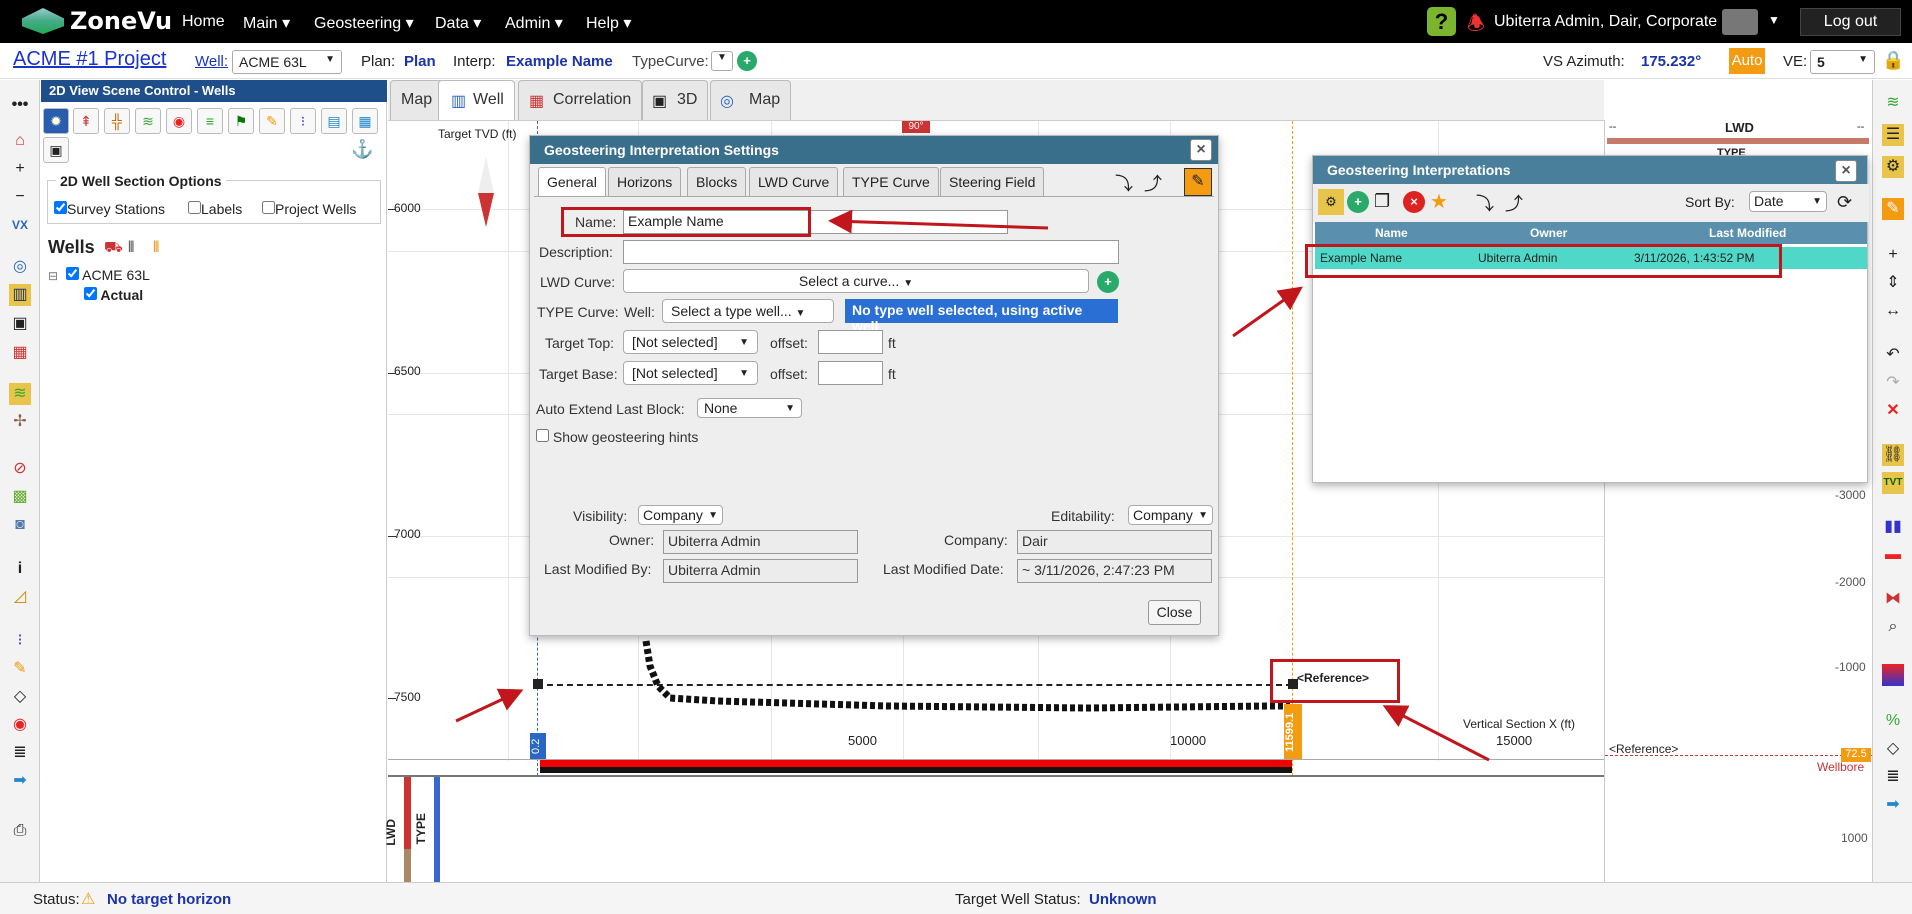 Image resolution: width=1912 pixels, height=914 pixels. What do you see at coordinates (1893, 311) in the screenshot?
I see `expand-icon: ↔` at bounding box center [1893, 311].